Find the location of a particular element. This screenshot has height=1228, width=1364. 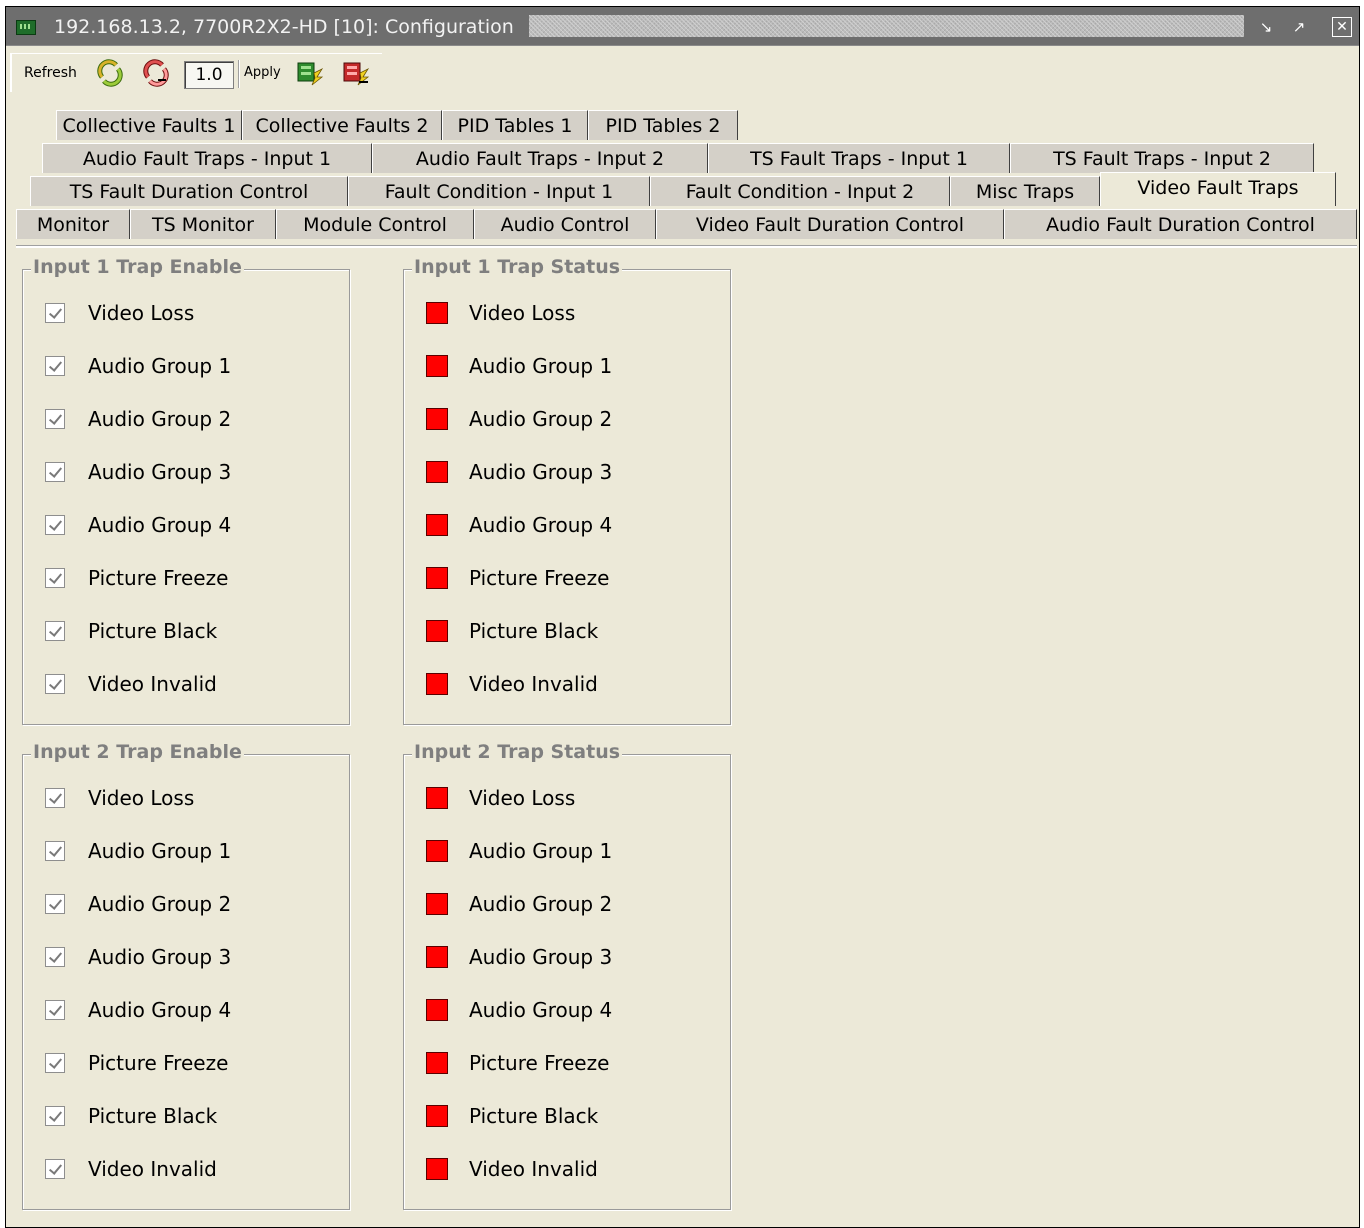

tab-panel-edge is located at coordinates (686, 246).